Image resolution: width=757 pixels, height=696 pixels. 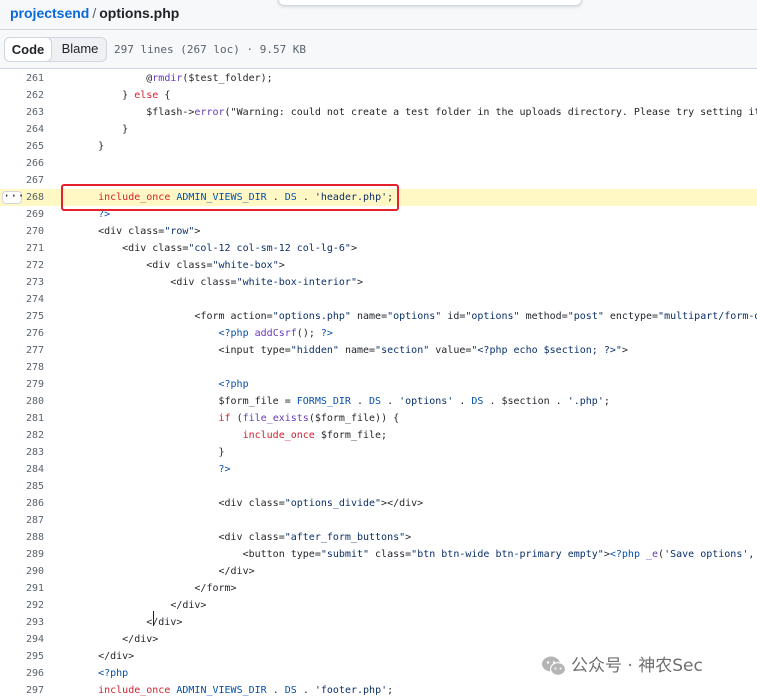 I want to click on file-header: projectsend / options.php, so click(x=378, y=15).